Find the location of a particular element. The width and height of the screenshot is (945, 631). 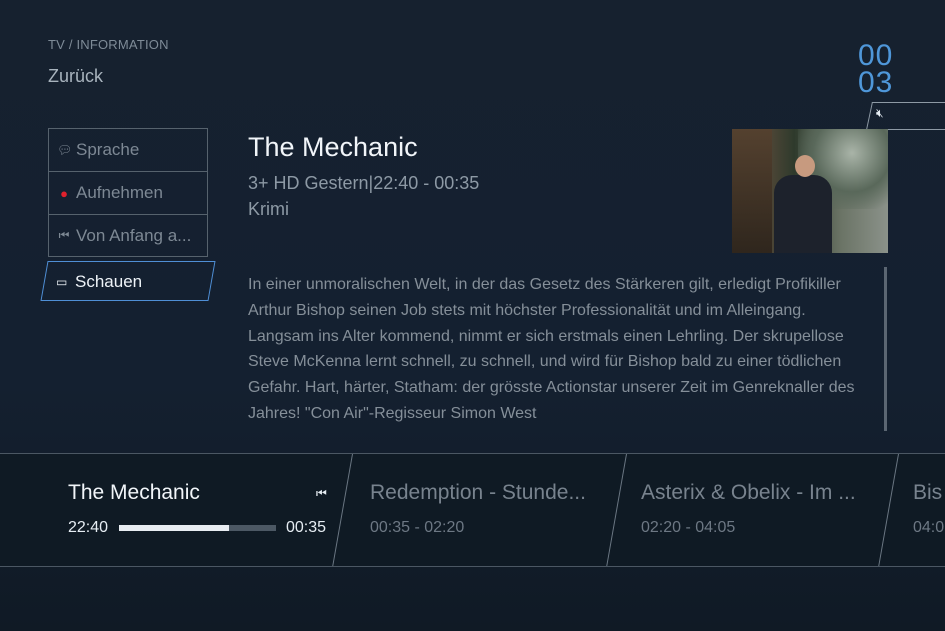

program-genre: Krimi is located at coordinates (268, 209).